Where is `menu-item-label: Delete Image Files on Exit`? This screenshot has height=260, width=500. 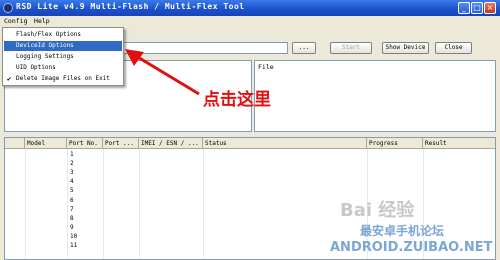 menu-item-label: Delete Image Files on Exit is located at coordinates (63, 78).